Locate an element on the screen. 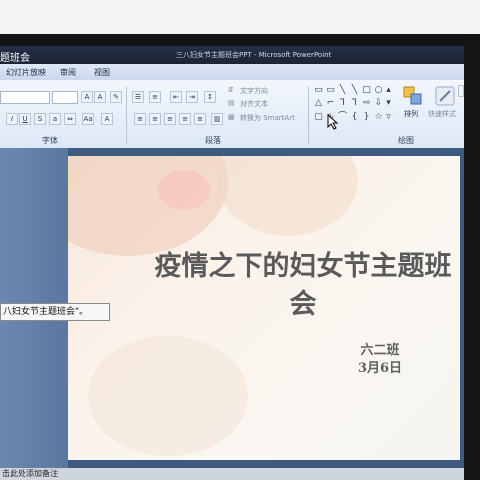 The width and height of the screenshot is (480, 480). connector-shape-icon: ⅂ is located at coordinates (342, 103).